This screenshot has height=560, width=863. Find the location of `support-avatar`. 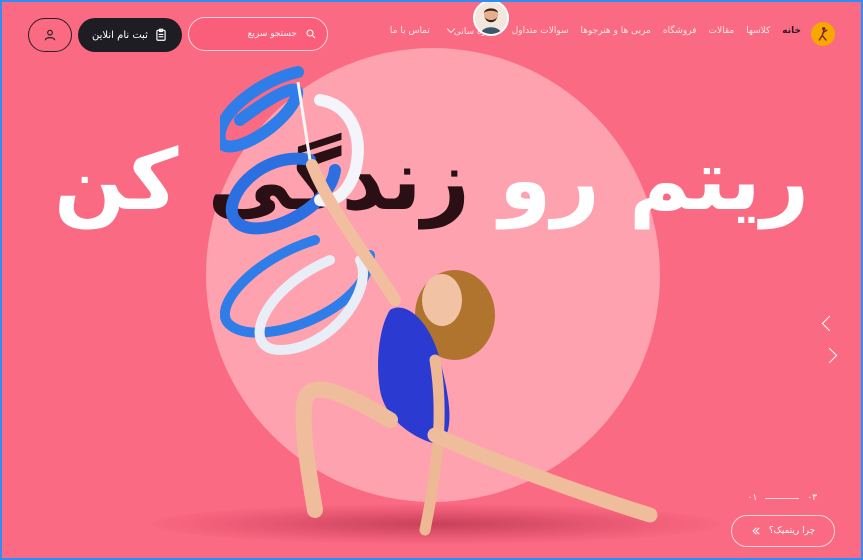

support-avatar is located at coordinates (491, 18).